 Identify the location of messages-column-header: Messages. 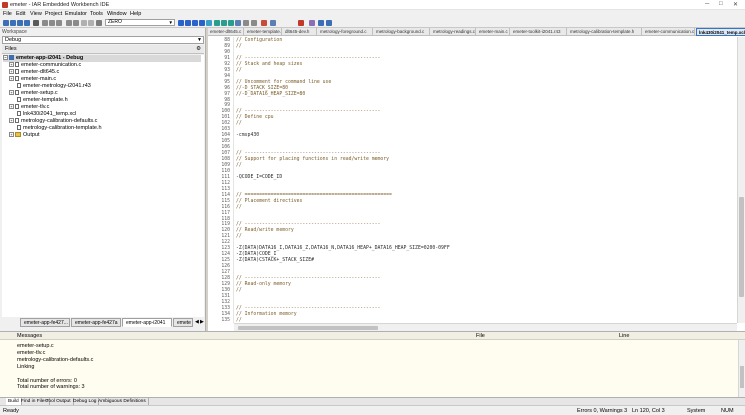
(29, 336).